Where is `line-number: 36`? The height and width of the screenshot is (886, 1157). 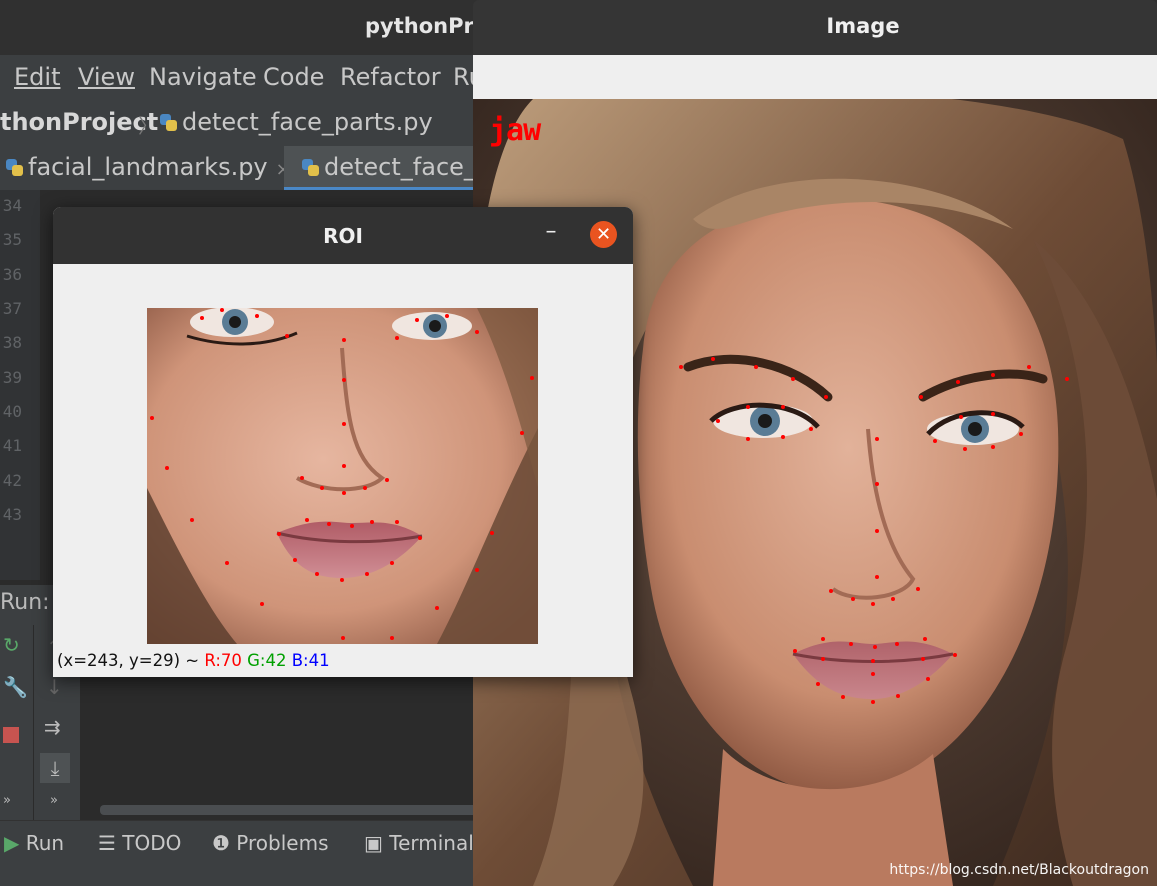 line-number: 36 is located at coordinates (12, 274).